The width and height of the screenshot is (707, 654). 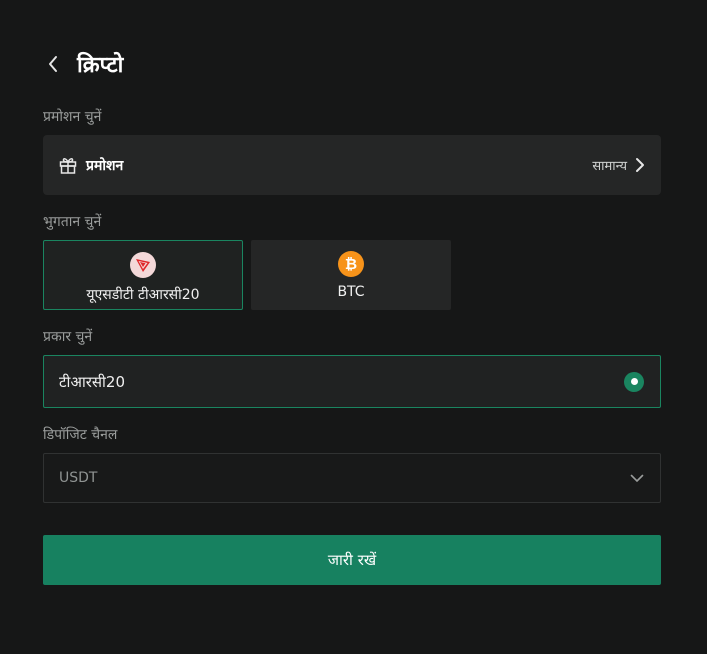 What do you see at coordinates (352, 381) in the screenshot?
I see `type-option-trc20: टीआरसी20` at bounding box center [352, 381].